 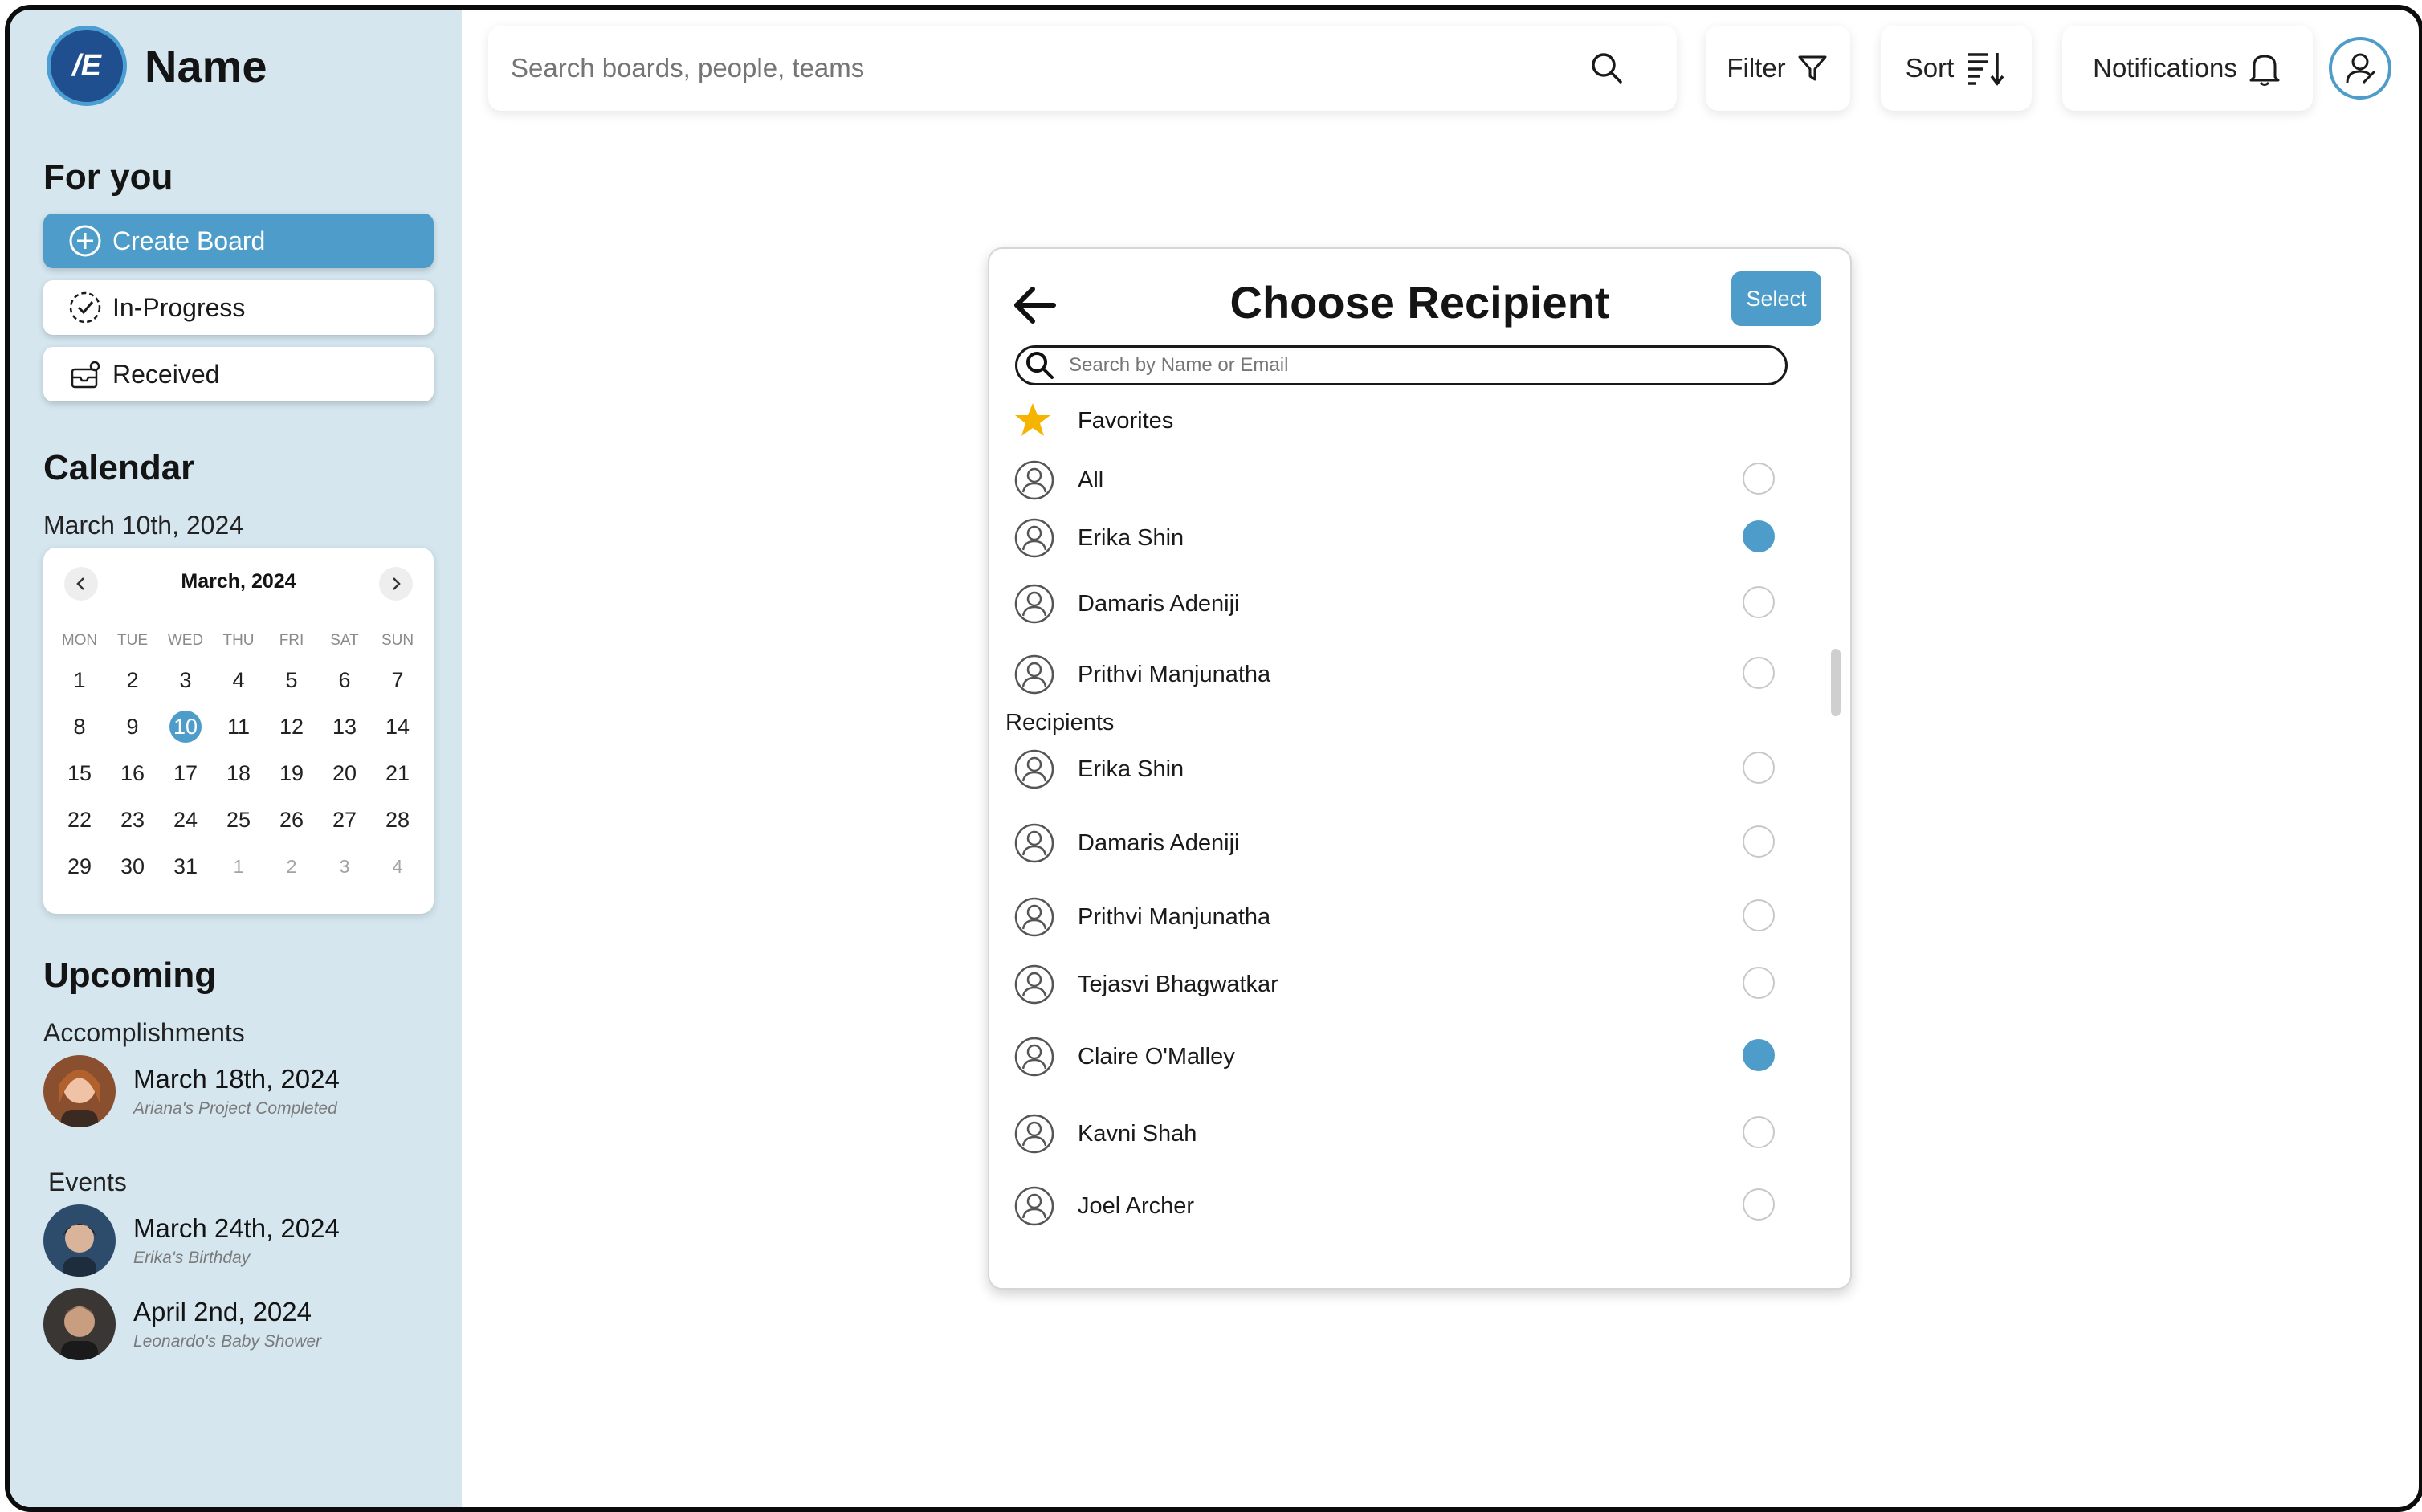 What do you see at coordinates (1836, 683) in the screenshot?
I see `scrollbar-thumb` at bounding box center [1836, 683].